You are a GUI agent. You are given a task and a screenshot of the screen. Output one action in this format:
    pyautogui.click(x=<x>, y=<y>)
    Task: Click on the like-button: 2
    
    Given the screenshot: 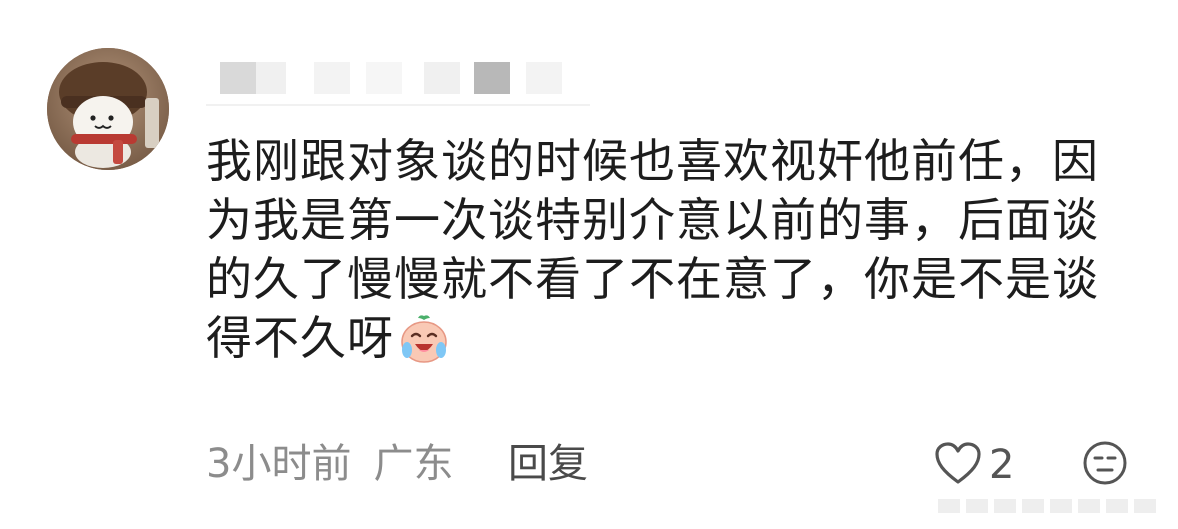 What is the action you would take?
    pyautogui.click(x=973, y=465)
    